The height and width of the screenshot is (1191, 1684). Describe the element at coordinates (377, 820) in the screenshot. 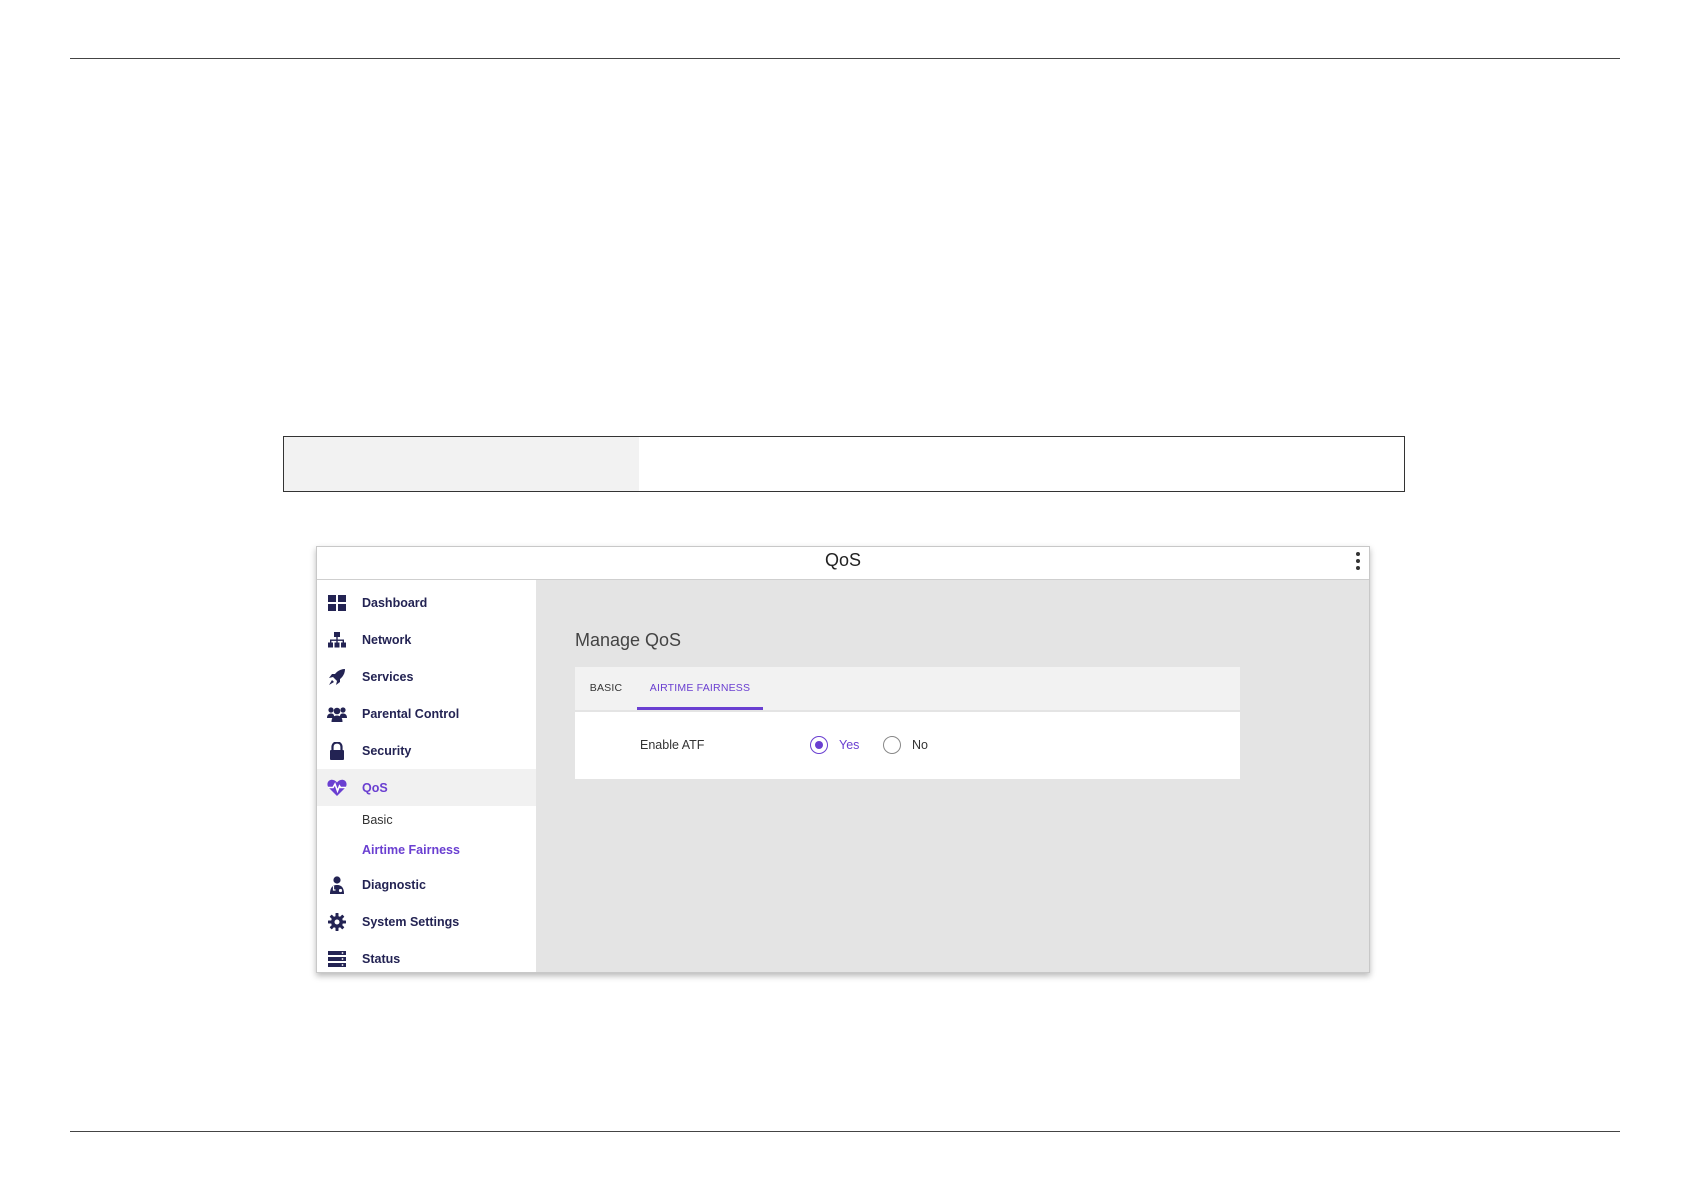

I see `sidebar-subitem-basic: Basic` at that location.